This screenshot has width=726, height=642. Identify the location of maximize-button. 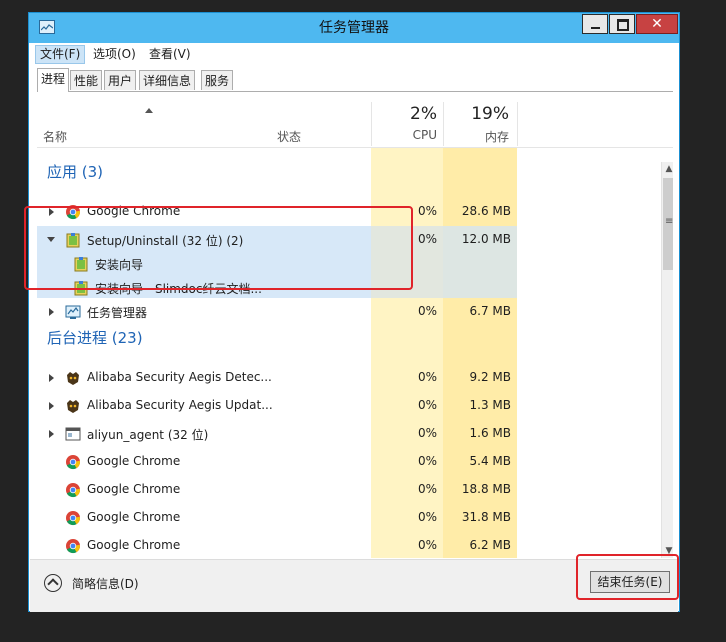
(622, 24).